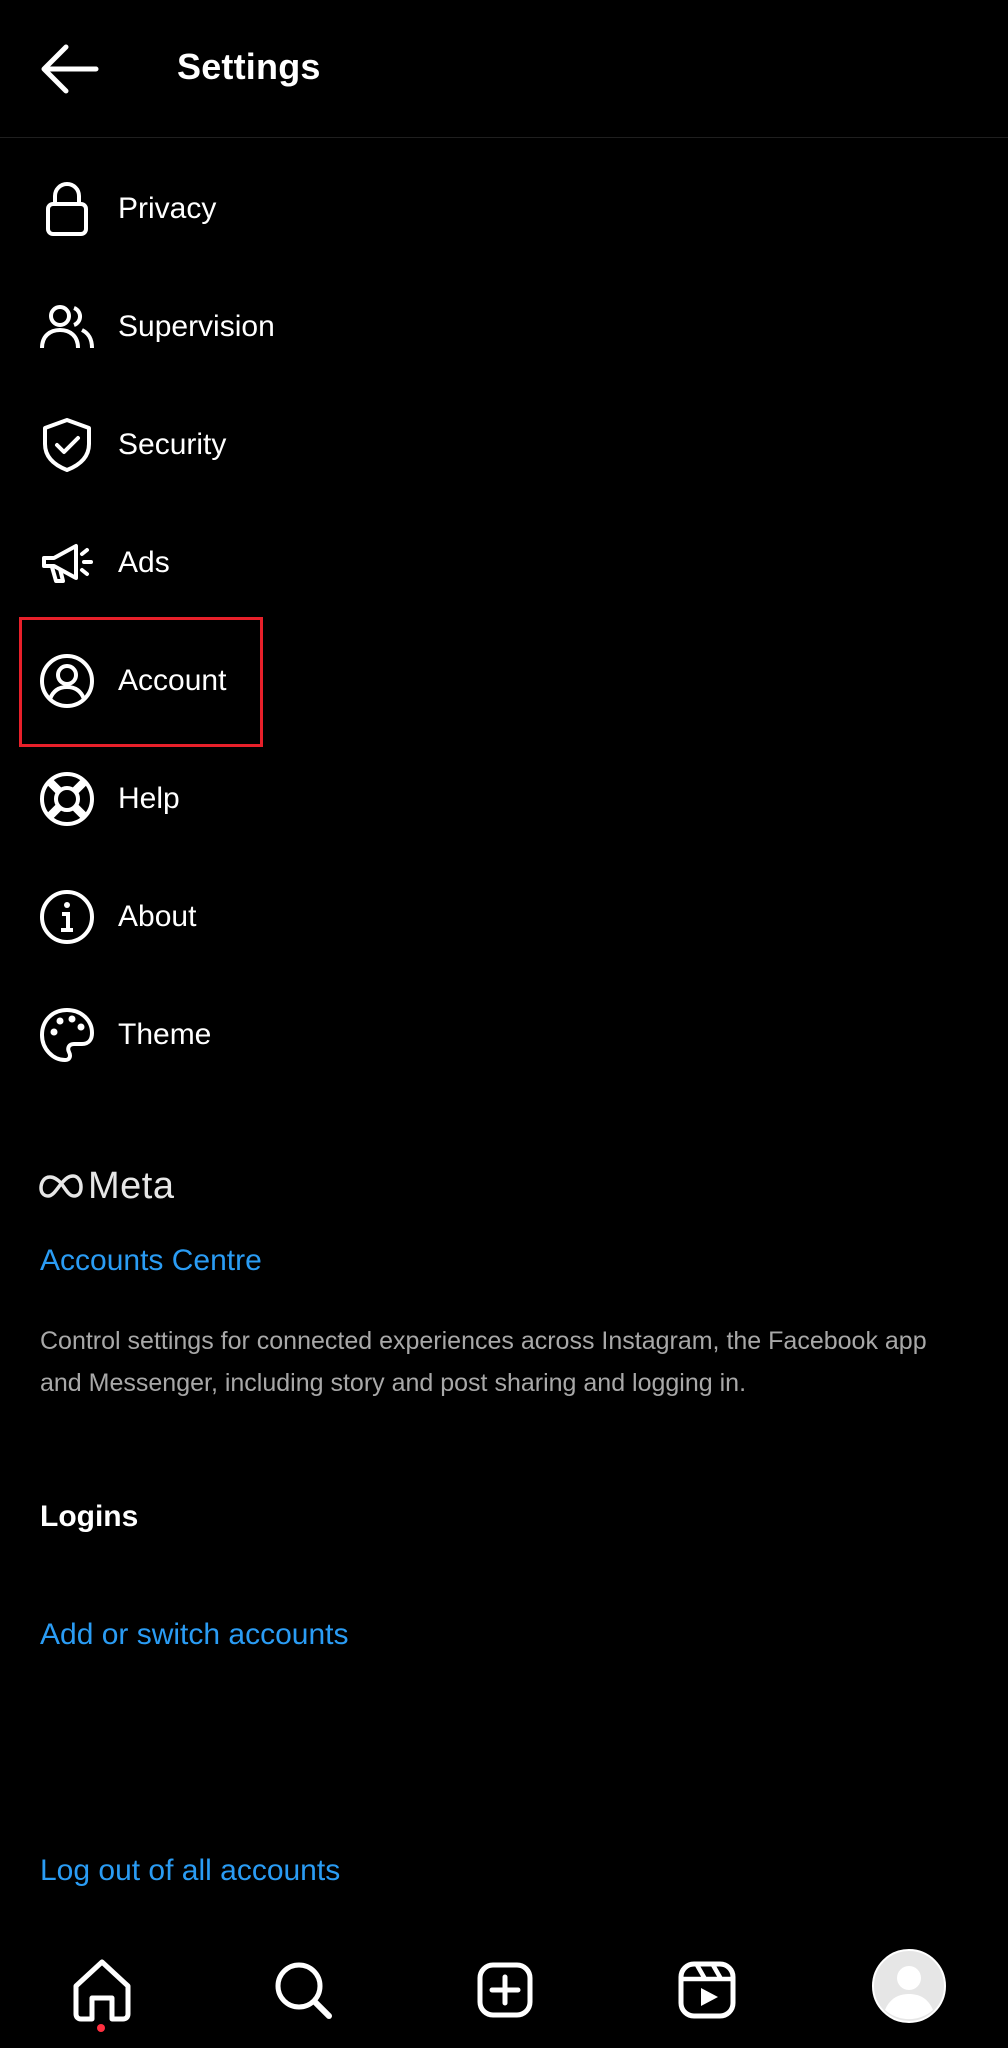 The width and height of the screenshot is (1008, 2048). I want to click on header: Settings, so click(504, 69).